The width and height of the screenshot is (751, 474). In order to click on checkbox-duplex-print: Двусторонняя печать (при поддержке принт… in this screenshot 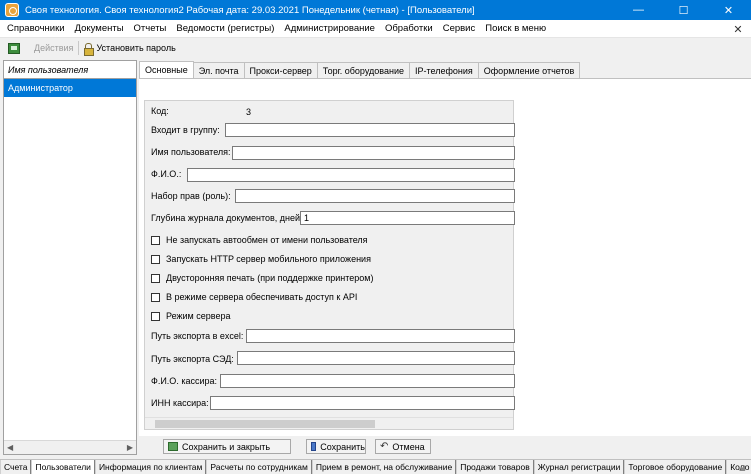, I will do `click(262, 278)`.